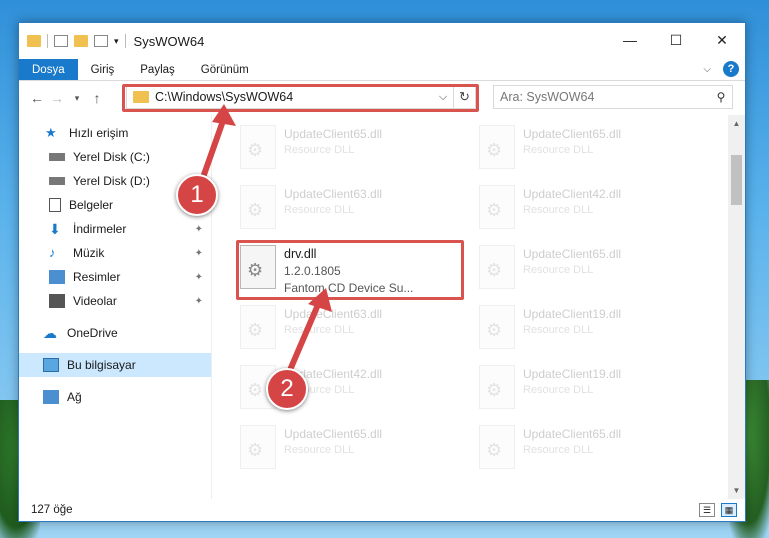  I want to click on step-badge-1: 1, so click(197, 195).